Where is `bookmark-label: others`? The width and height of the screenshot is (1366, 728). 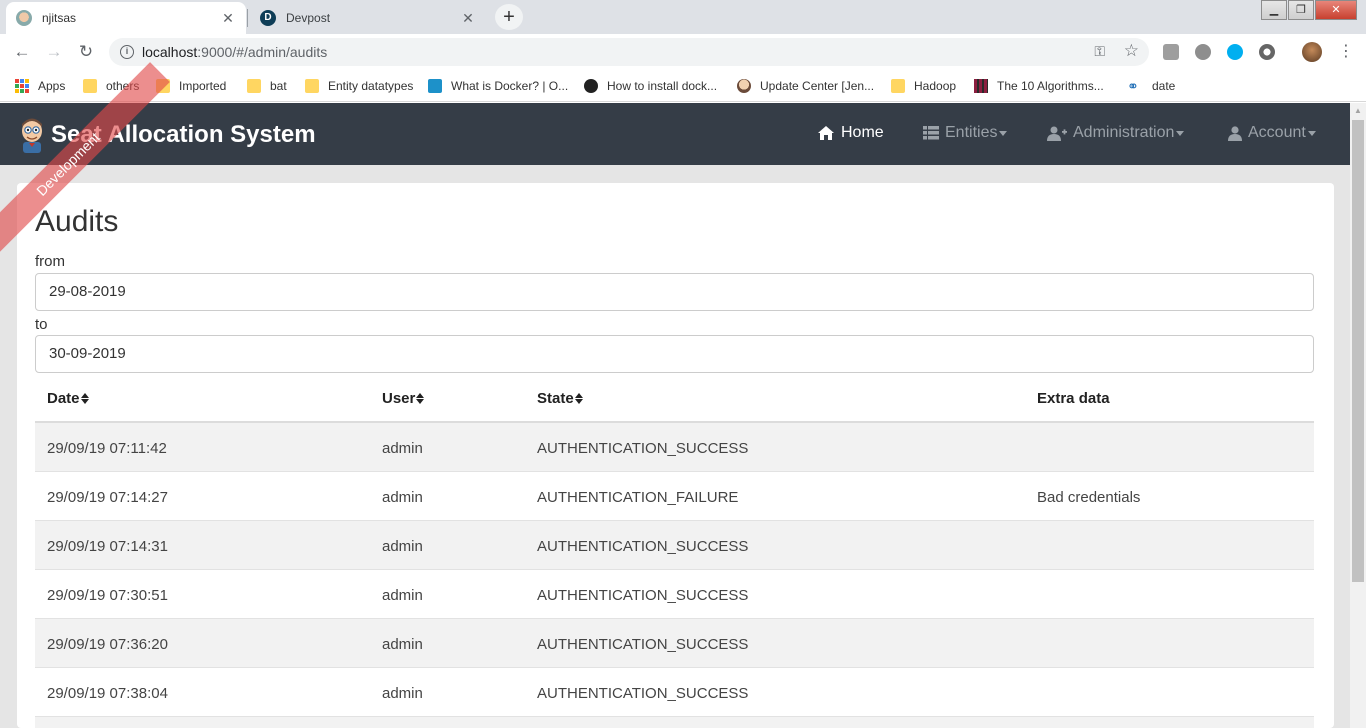 bookmark-label: others is located at coordinates (123, 86).